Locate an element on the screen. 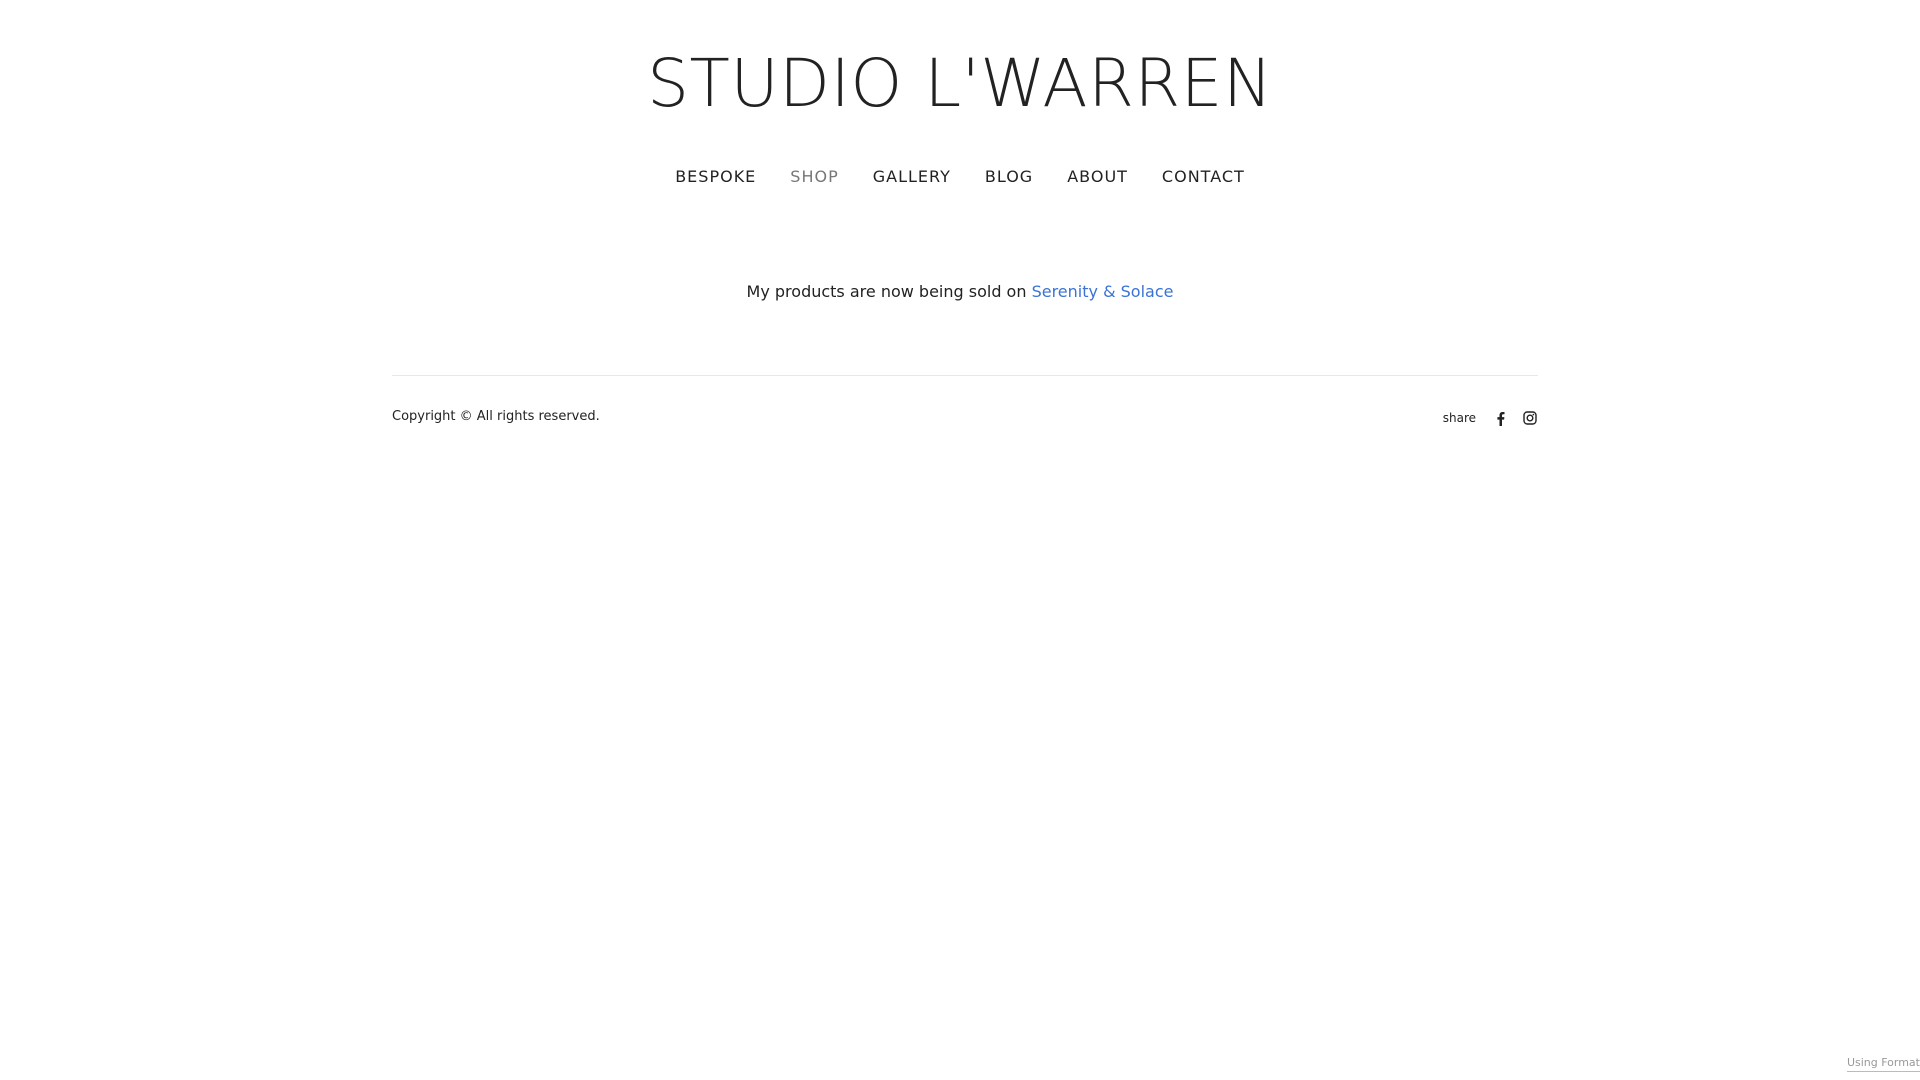  instagram-icon is located at coordinates (1530, 418).